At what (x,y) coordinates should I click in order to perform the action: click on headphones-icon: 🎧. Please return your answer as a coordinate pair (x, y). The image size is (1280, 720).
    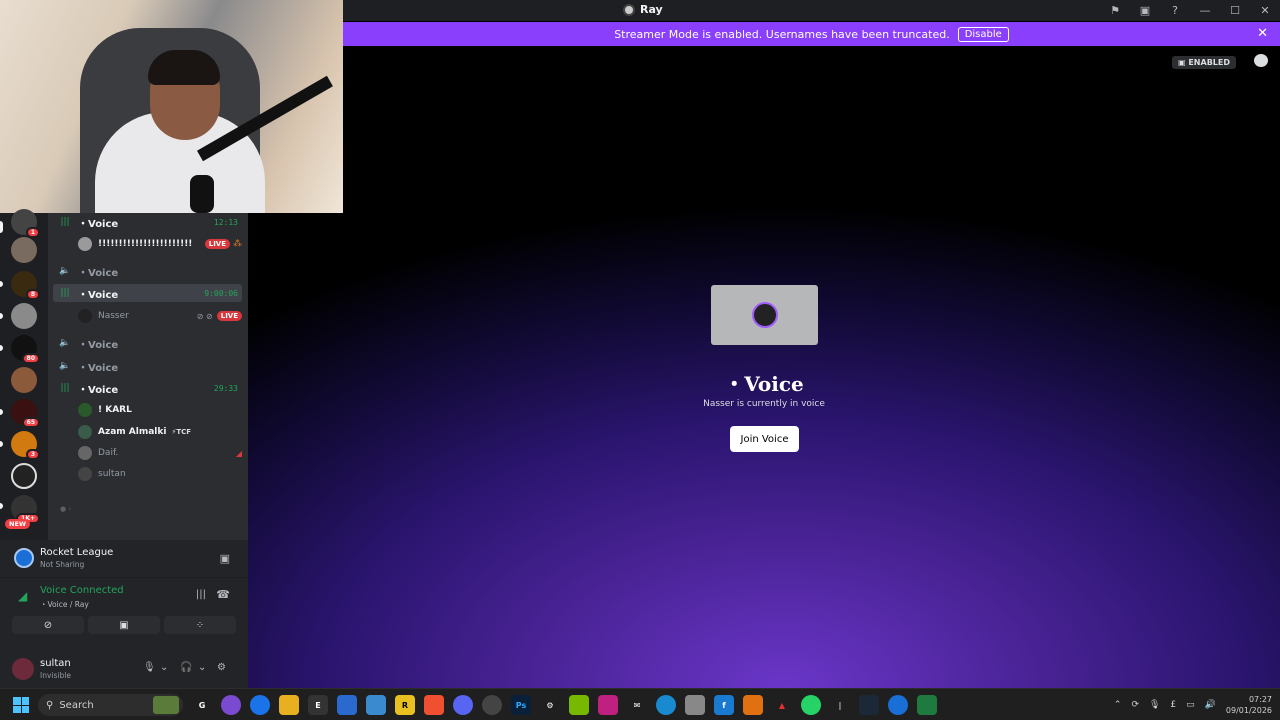
    Looking at the image, I should click on (186, 667).